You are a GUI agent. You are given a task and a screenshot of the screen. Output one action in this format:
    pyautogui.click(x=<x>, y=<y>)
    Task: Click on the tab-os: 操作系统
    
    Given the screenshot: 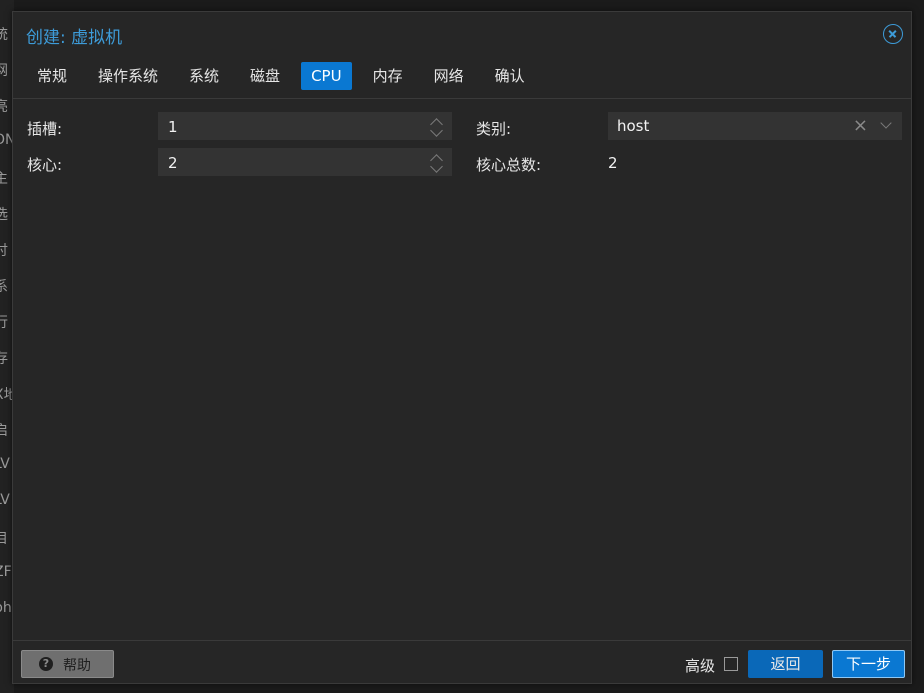 What is the action you would take?
    pyautogui.click(x=128, y=76)
    